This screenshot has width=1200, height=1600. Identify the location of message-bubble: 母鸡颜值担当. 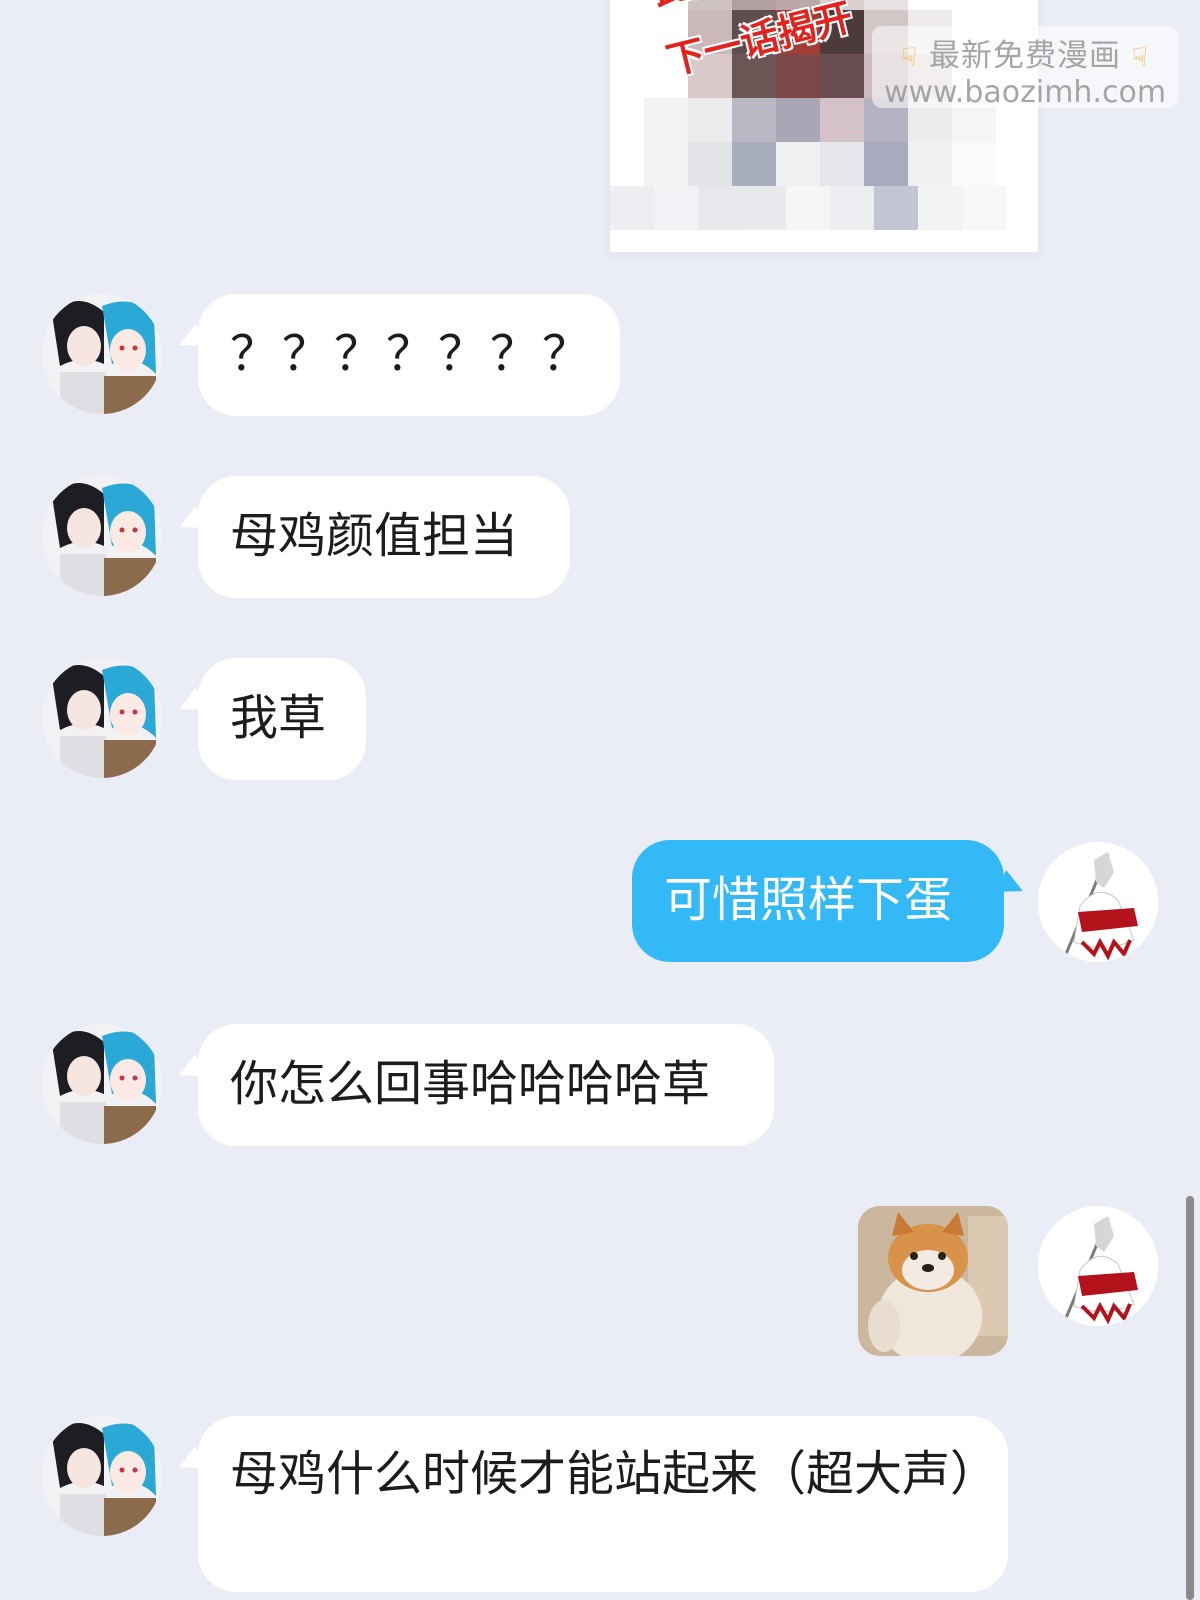
(384, 537).